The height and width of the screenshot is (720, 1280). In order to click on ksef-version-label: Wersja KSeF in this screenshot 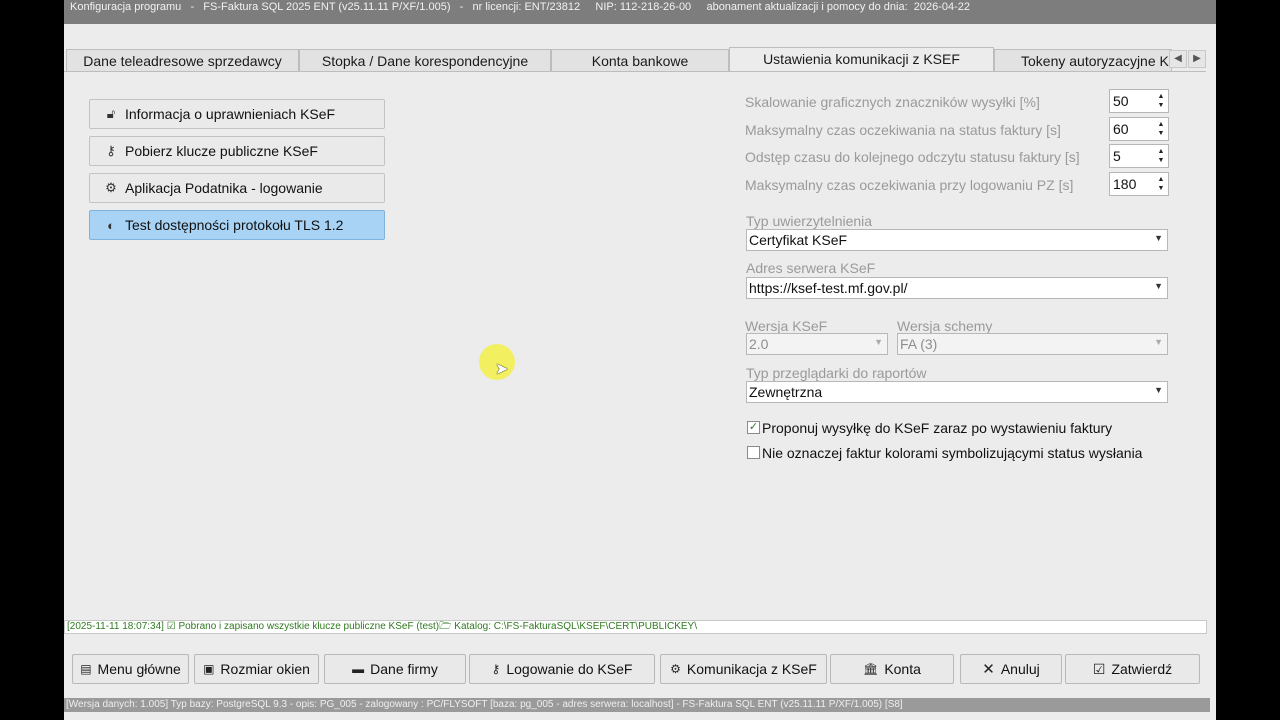, I will do `click(786, 326)`.